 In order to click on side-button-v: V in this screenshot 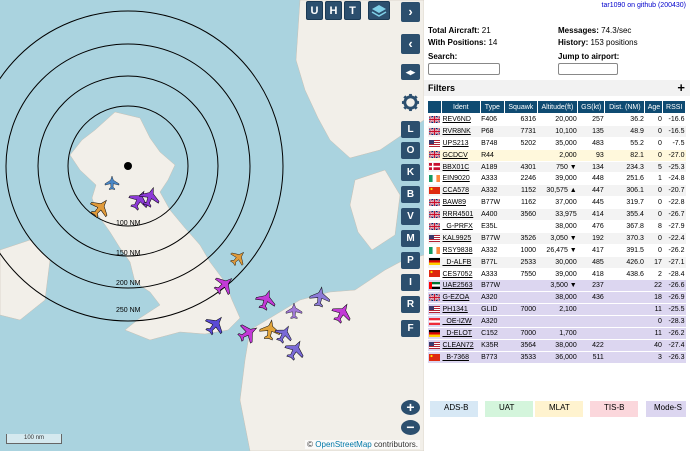, I will do `click(410, 216)`.